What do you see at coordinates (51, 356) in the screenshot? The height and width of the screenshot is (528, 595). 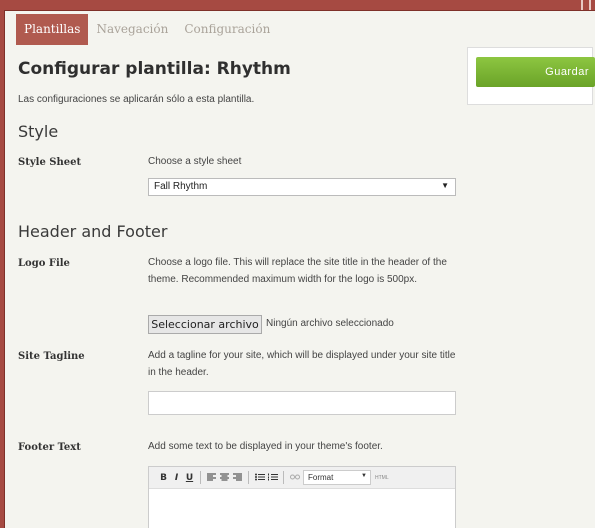 I see `site-tagline-label: Site Tagline` at bounding box center [51, 356].